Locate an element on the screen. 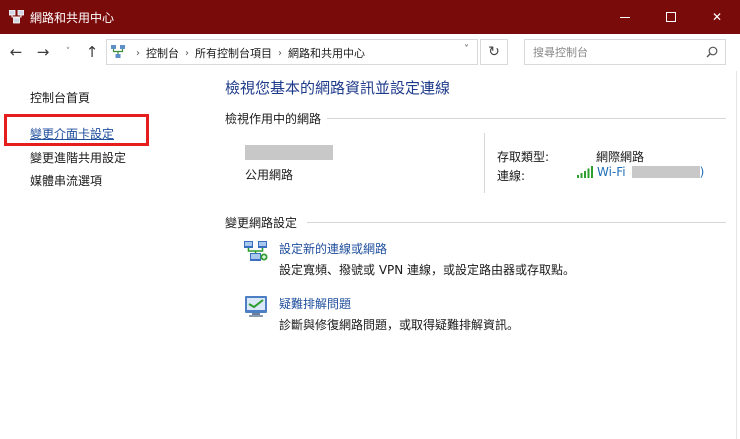 The width and height of the screenshot is (740, 439). search-input is located at coordinates (613, 52).